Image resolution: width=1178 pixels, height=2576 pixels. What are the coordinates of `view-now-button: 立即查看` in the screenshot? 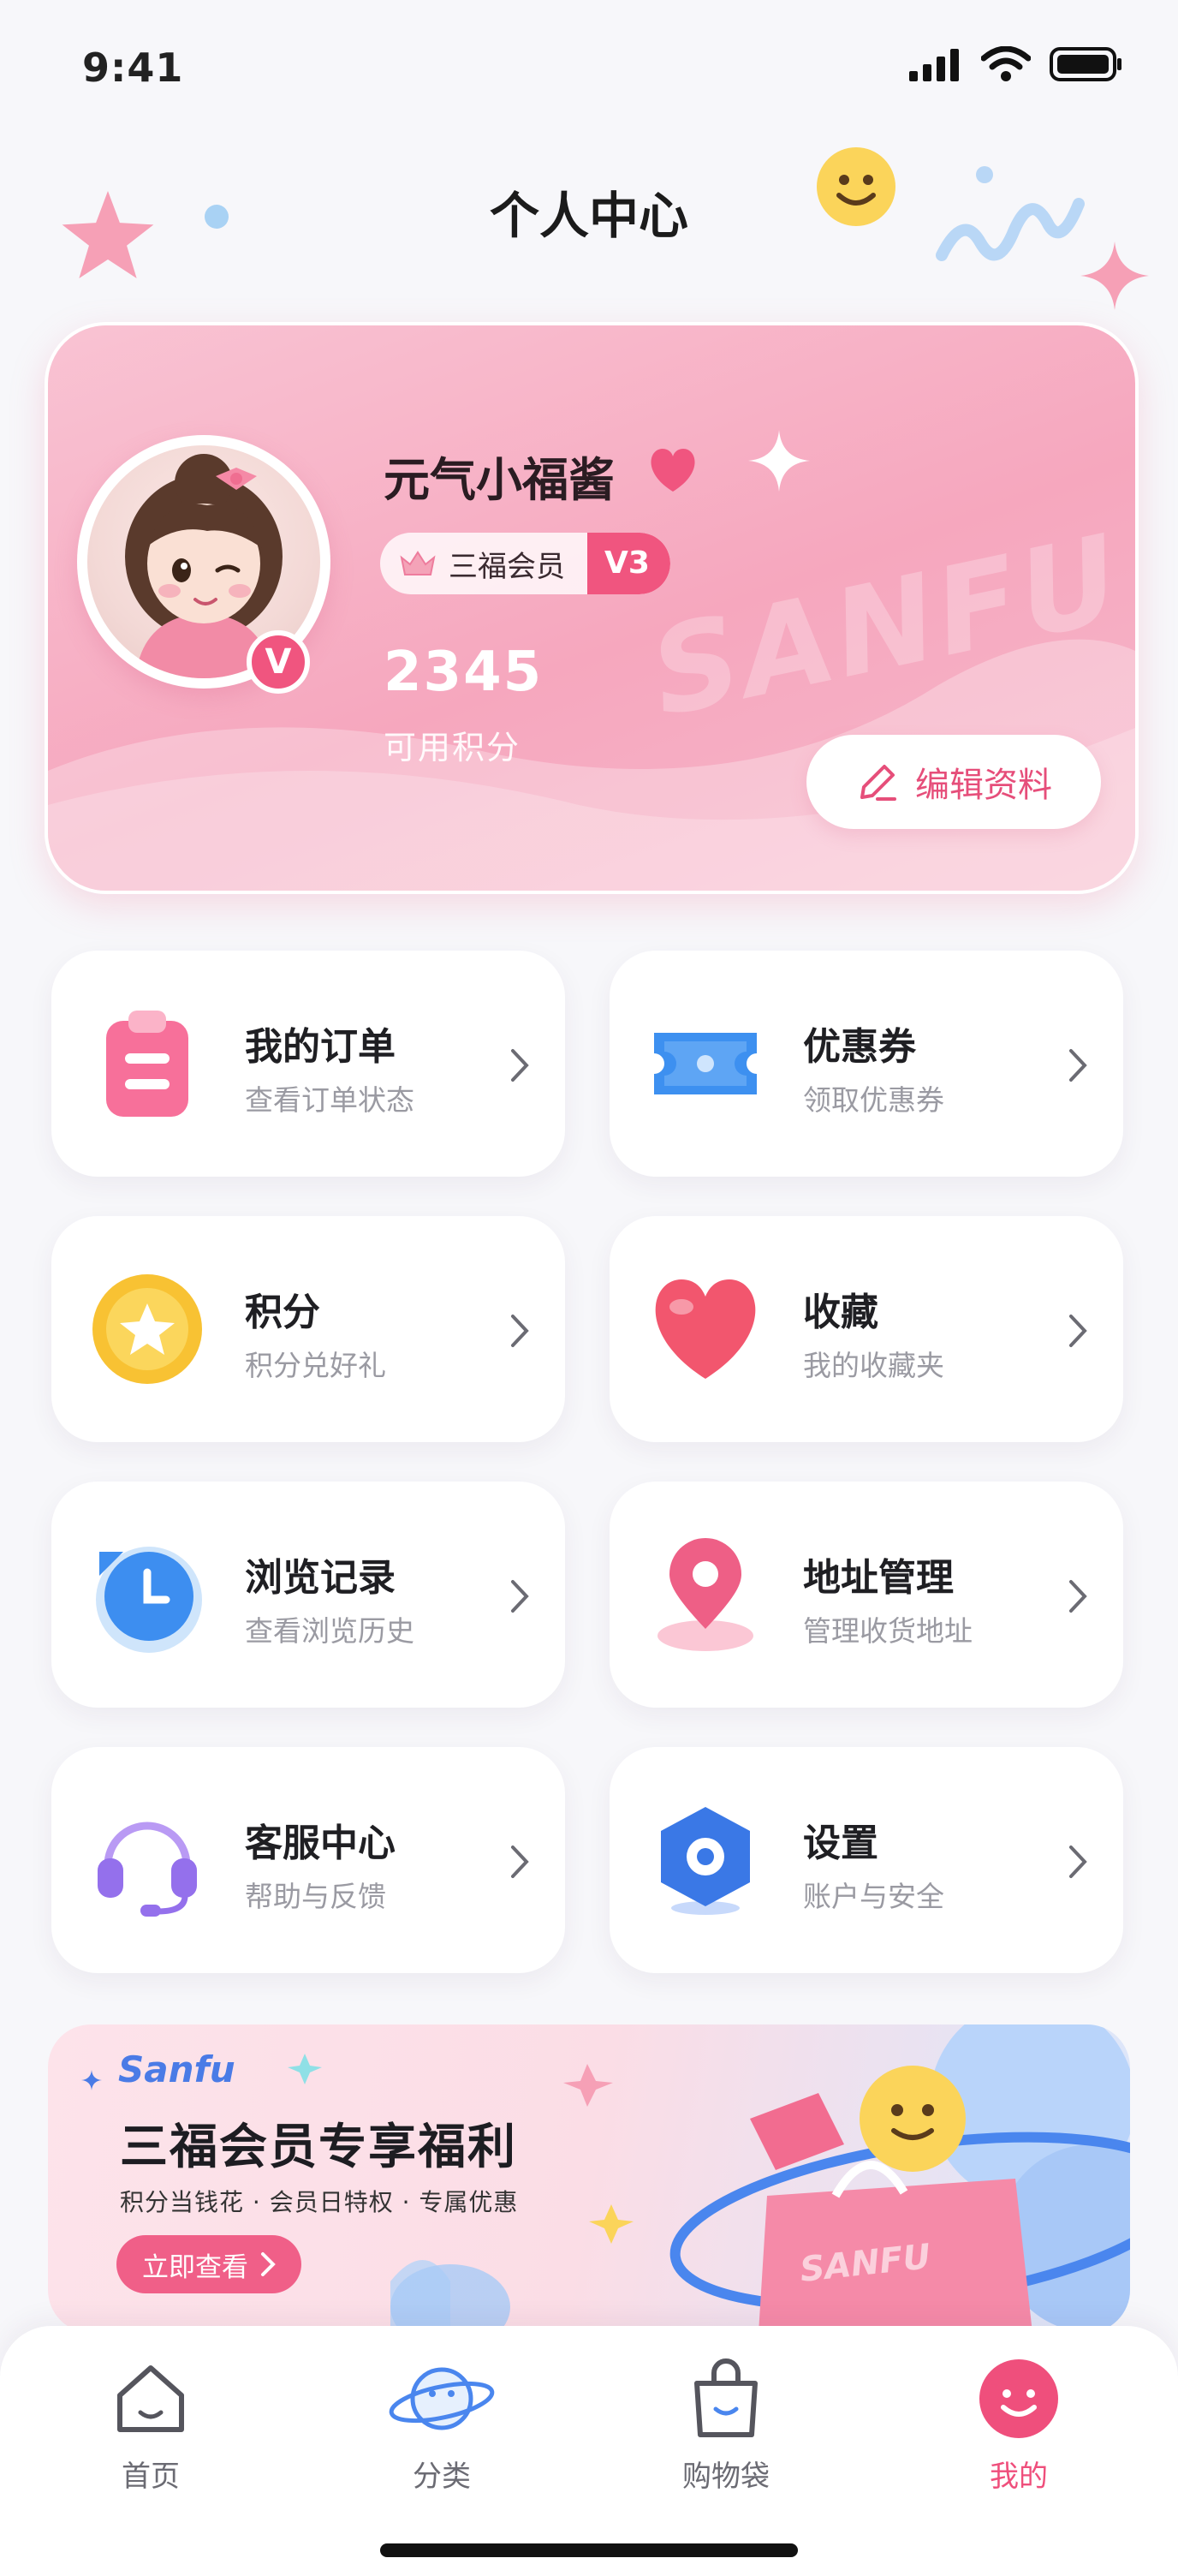 It's located at (208, 2264).